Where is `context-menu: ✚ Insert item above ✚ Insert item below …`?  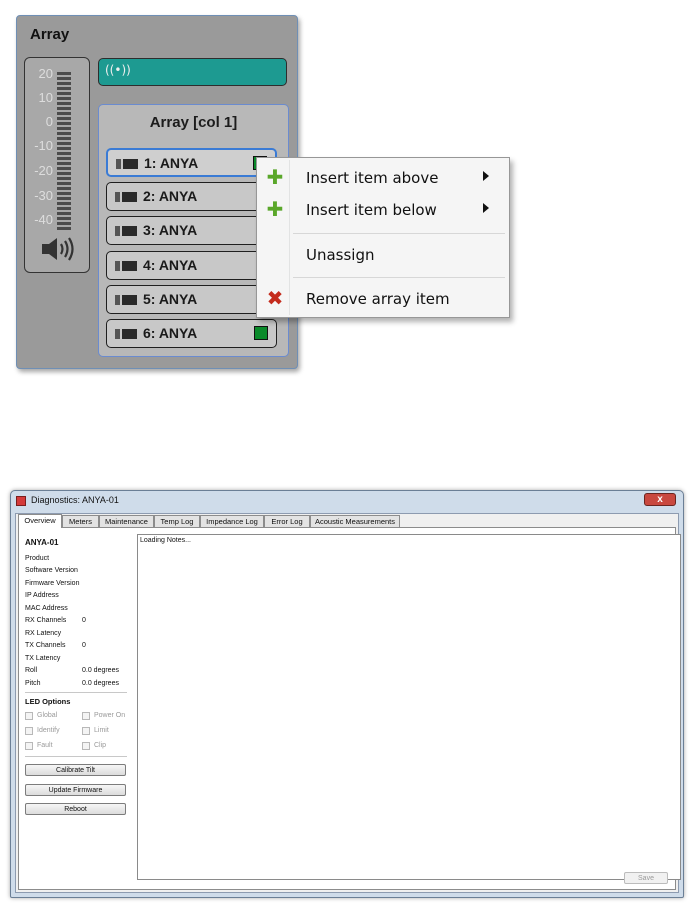 context-menu: ✚ Insert item above ✚ Insert item below … is located at coordinates (383, 237).